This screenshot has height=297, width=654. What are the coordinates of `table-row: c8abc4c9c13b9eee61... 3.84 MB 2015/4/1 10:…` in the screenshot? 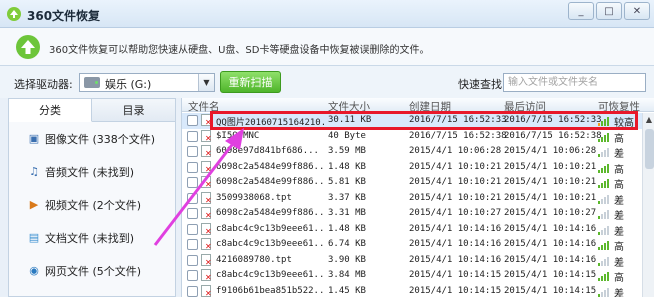 It's located at (412, 276).